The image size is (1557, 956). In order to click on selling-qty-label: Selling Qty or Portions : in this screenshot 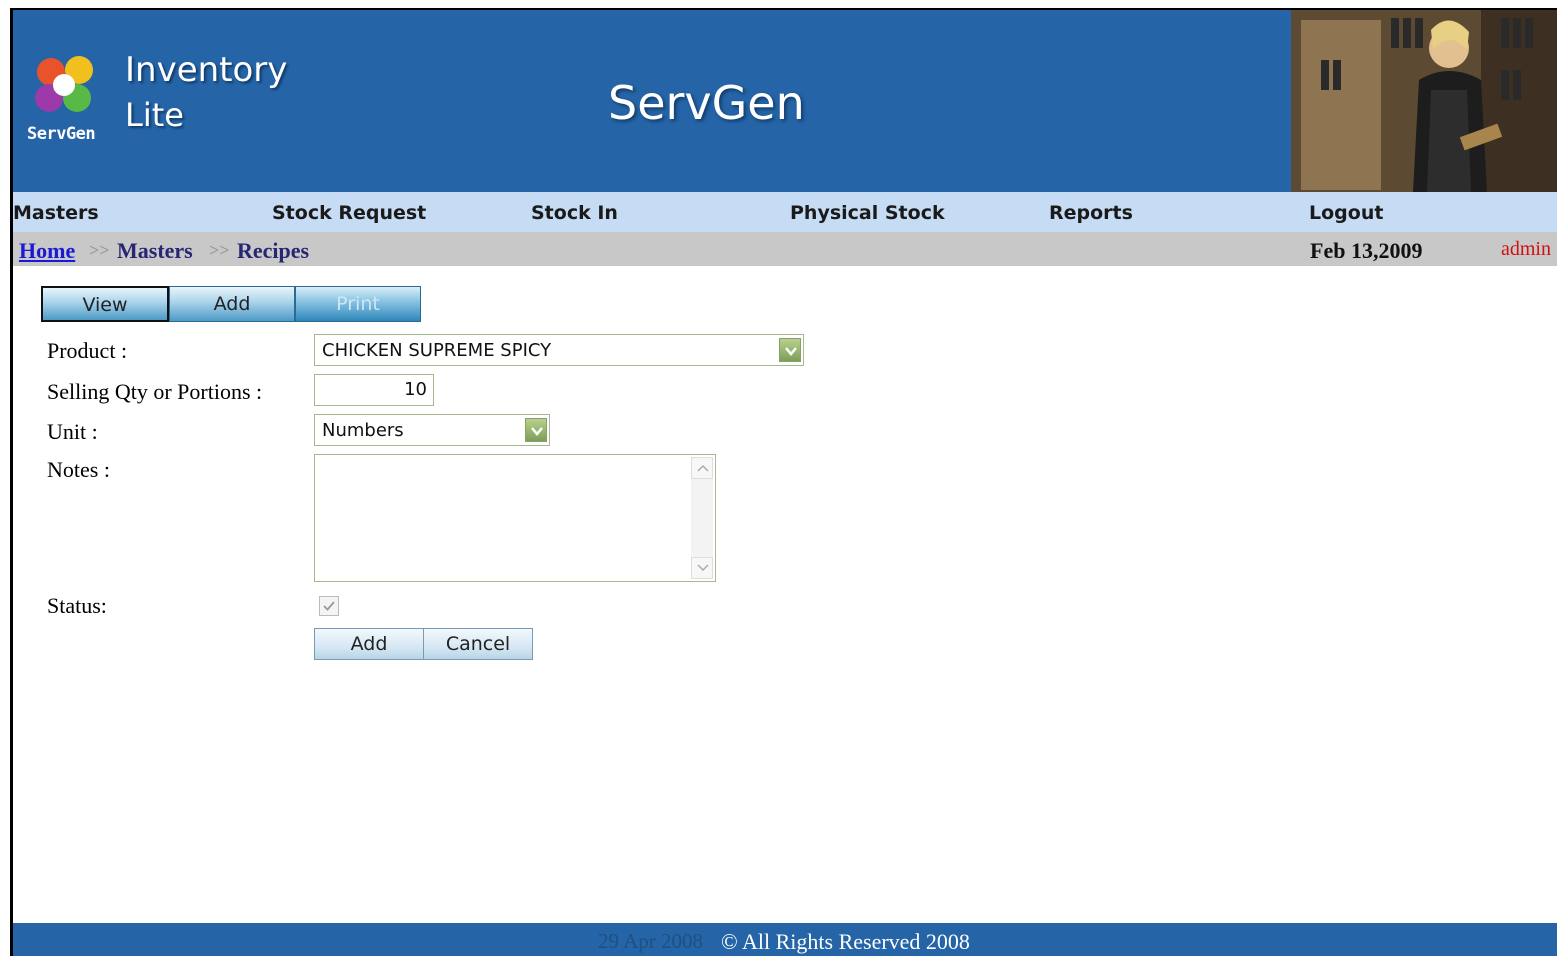, I will do `click(155, 391)`.